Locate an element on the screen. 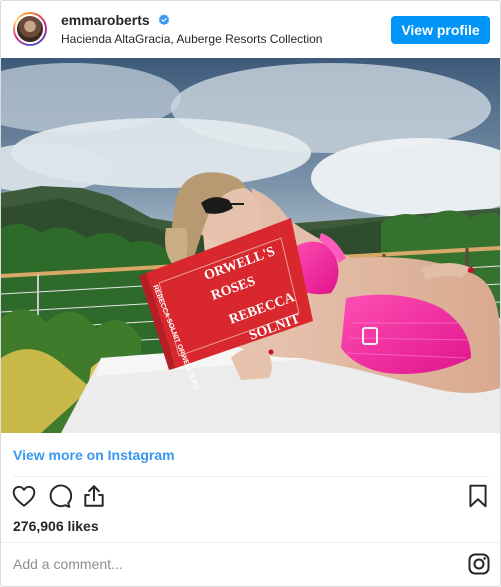 The image size is (501, 587). instagram-icon is located at coordinates (479, 564).